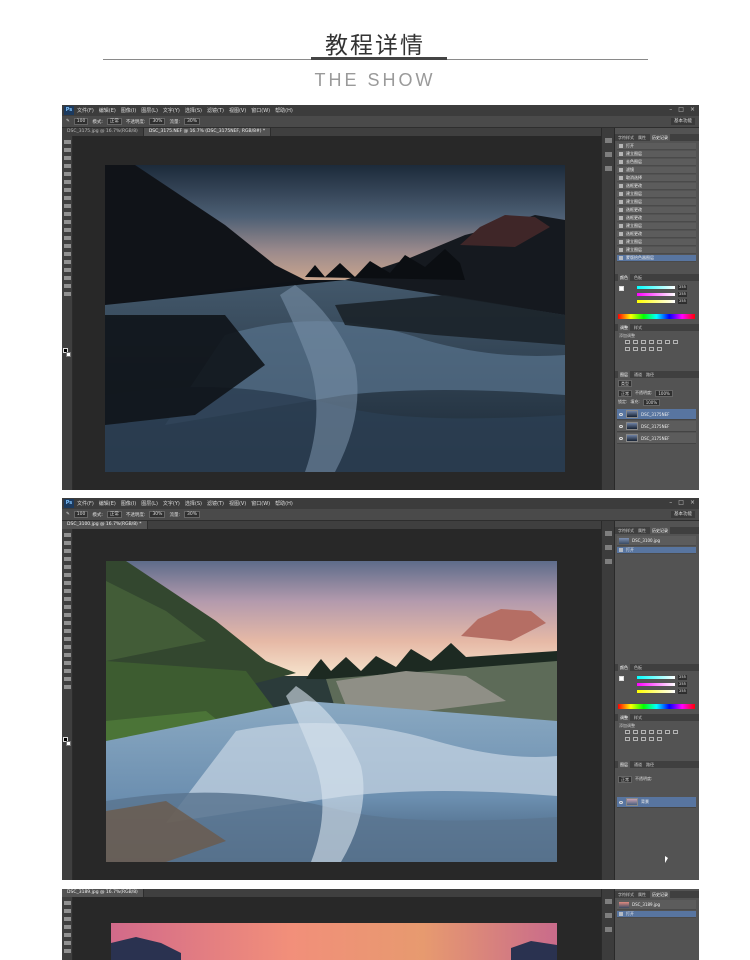 The width and height of the screenshot is (750, 960). What do you see at coordinates (608, 561) in the screenshot?
I see `paragraph-icon` at bounding box center [608, 561].